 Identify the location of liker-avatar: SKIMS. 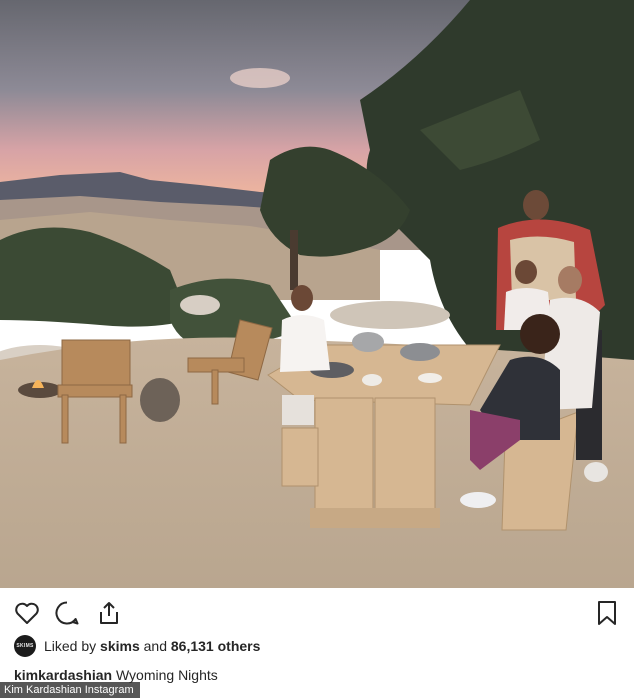
(25, 646).